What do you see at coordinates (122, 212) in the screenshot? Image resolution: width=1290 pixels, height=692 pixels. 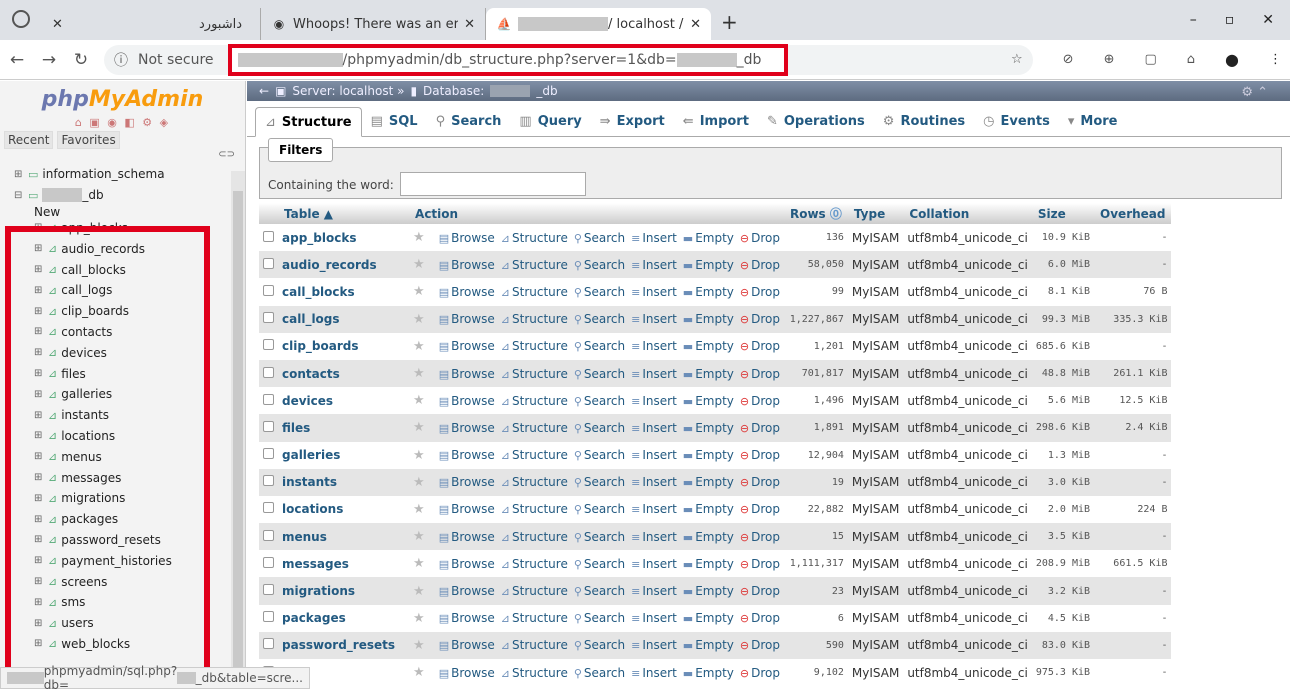 I see `tree-new: New` at bounding box center [122, 212].